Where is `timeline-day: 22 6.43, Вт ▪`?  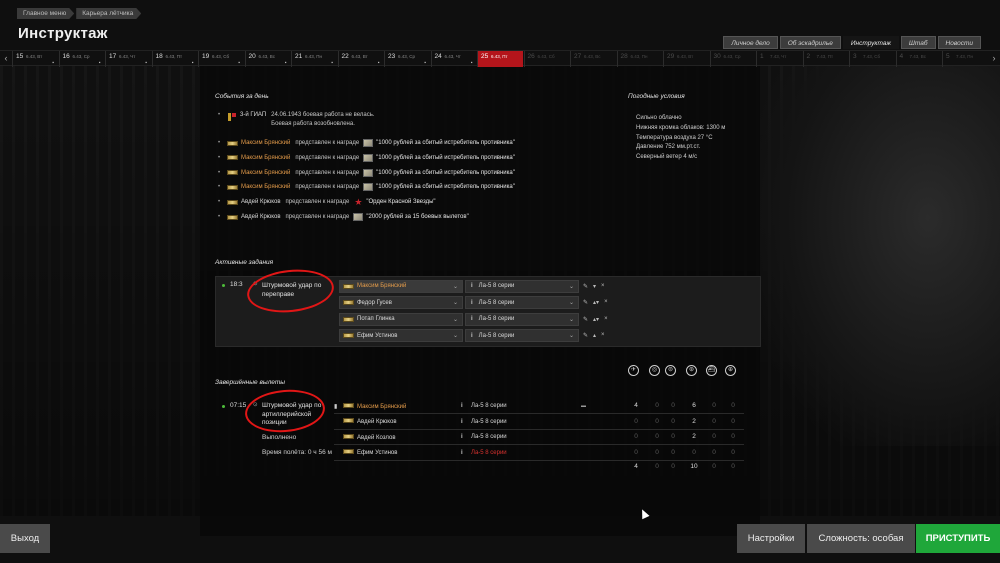 timeline-day: 22 6.43, Вт ▪ is located at coordinates (360, 59).